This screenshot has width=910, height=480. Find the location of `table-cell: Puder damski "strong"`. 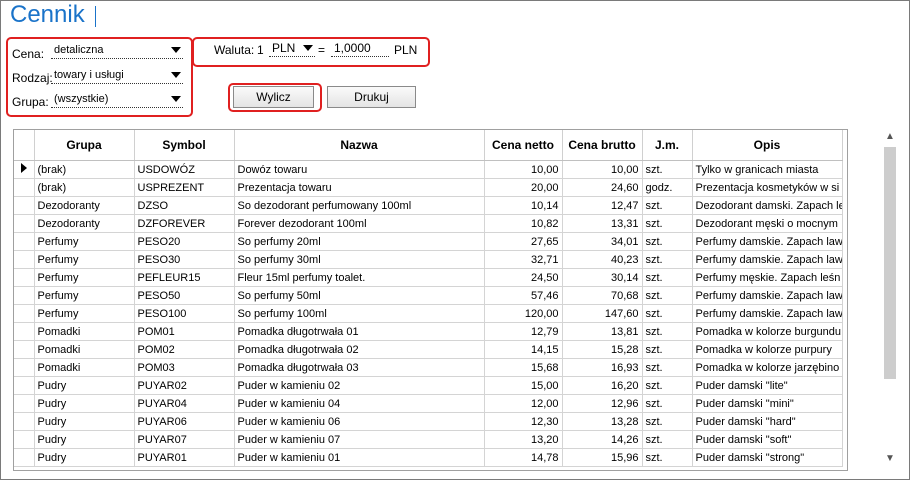

table-cell: Puder damski "strong" is located at coordinates (767, 457).